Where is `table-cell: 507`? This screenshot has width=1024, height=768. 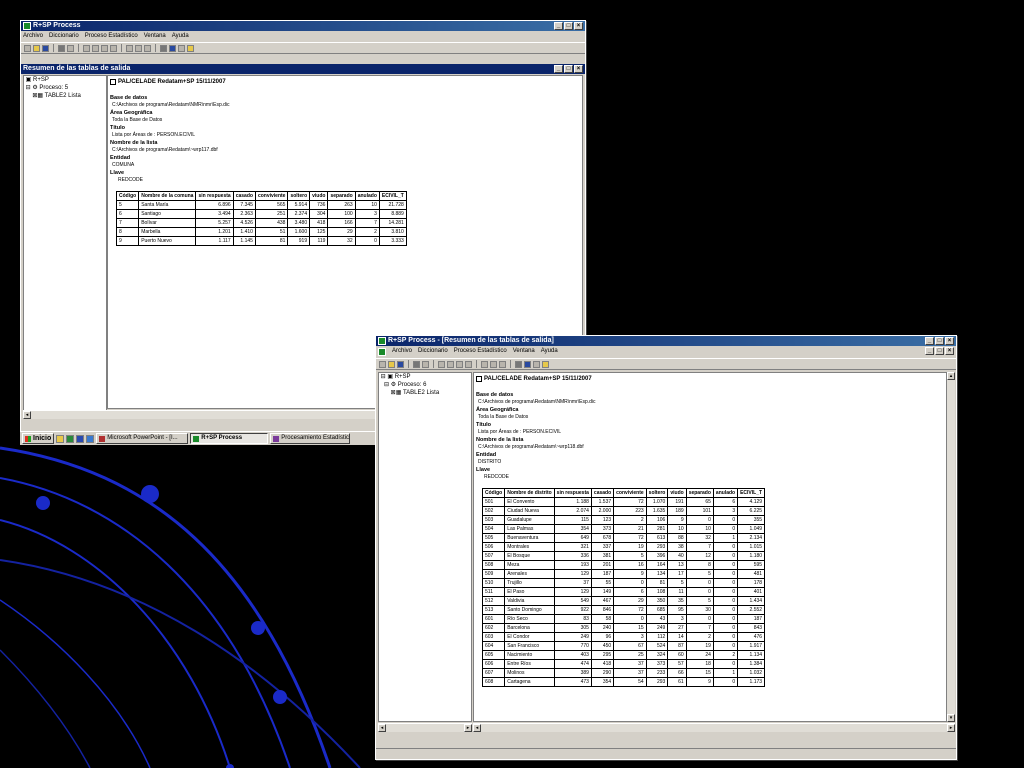 table-cell: 507 is located at coordinates (493, 556).